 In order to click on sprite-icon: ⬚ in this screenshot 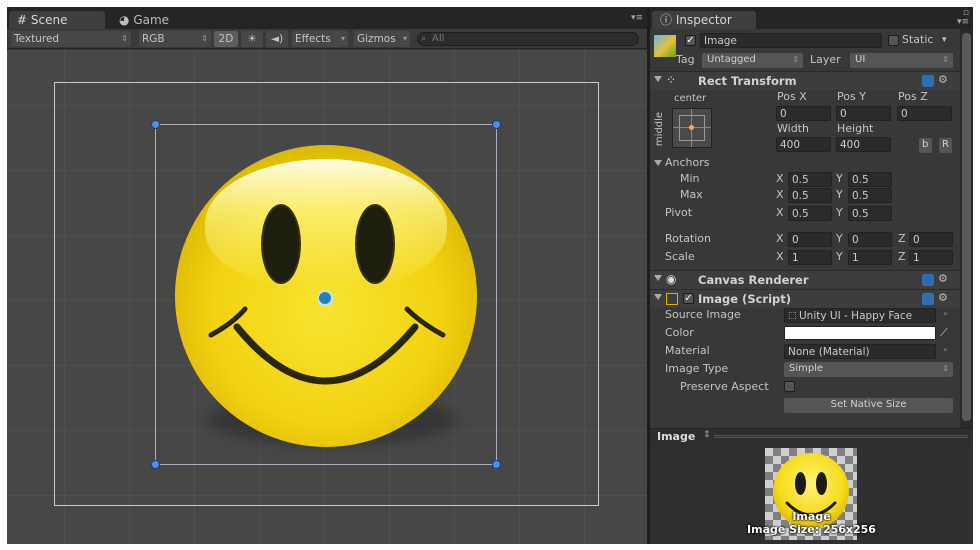, I will do `click(792, 316)`.